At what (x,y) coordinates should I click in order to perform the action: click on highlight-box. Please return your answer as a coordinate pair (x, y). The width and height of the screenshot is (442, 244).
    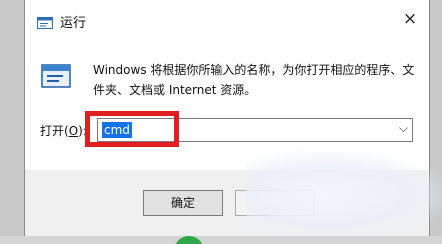
    Looking at the image, I should click on (132, 129).